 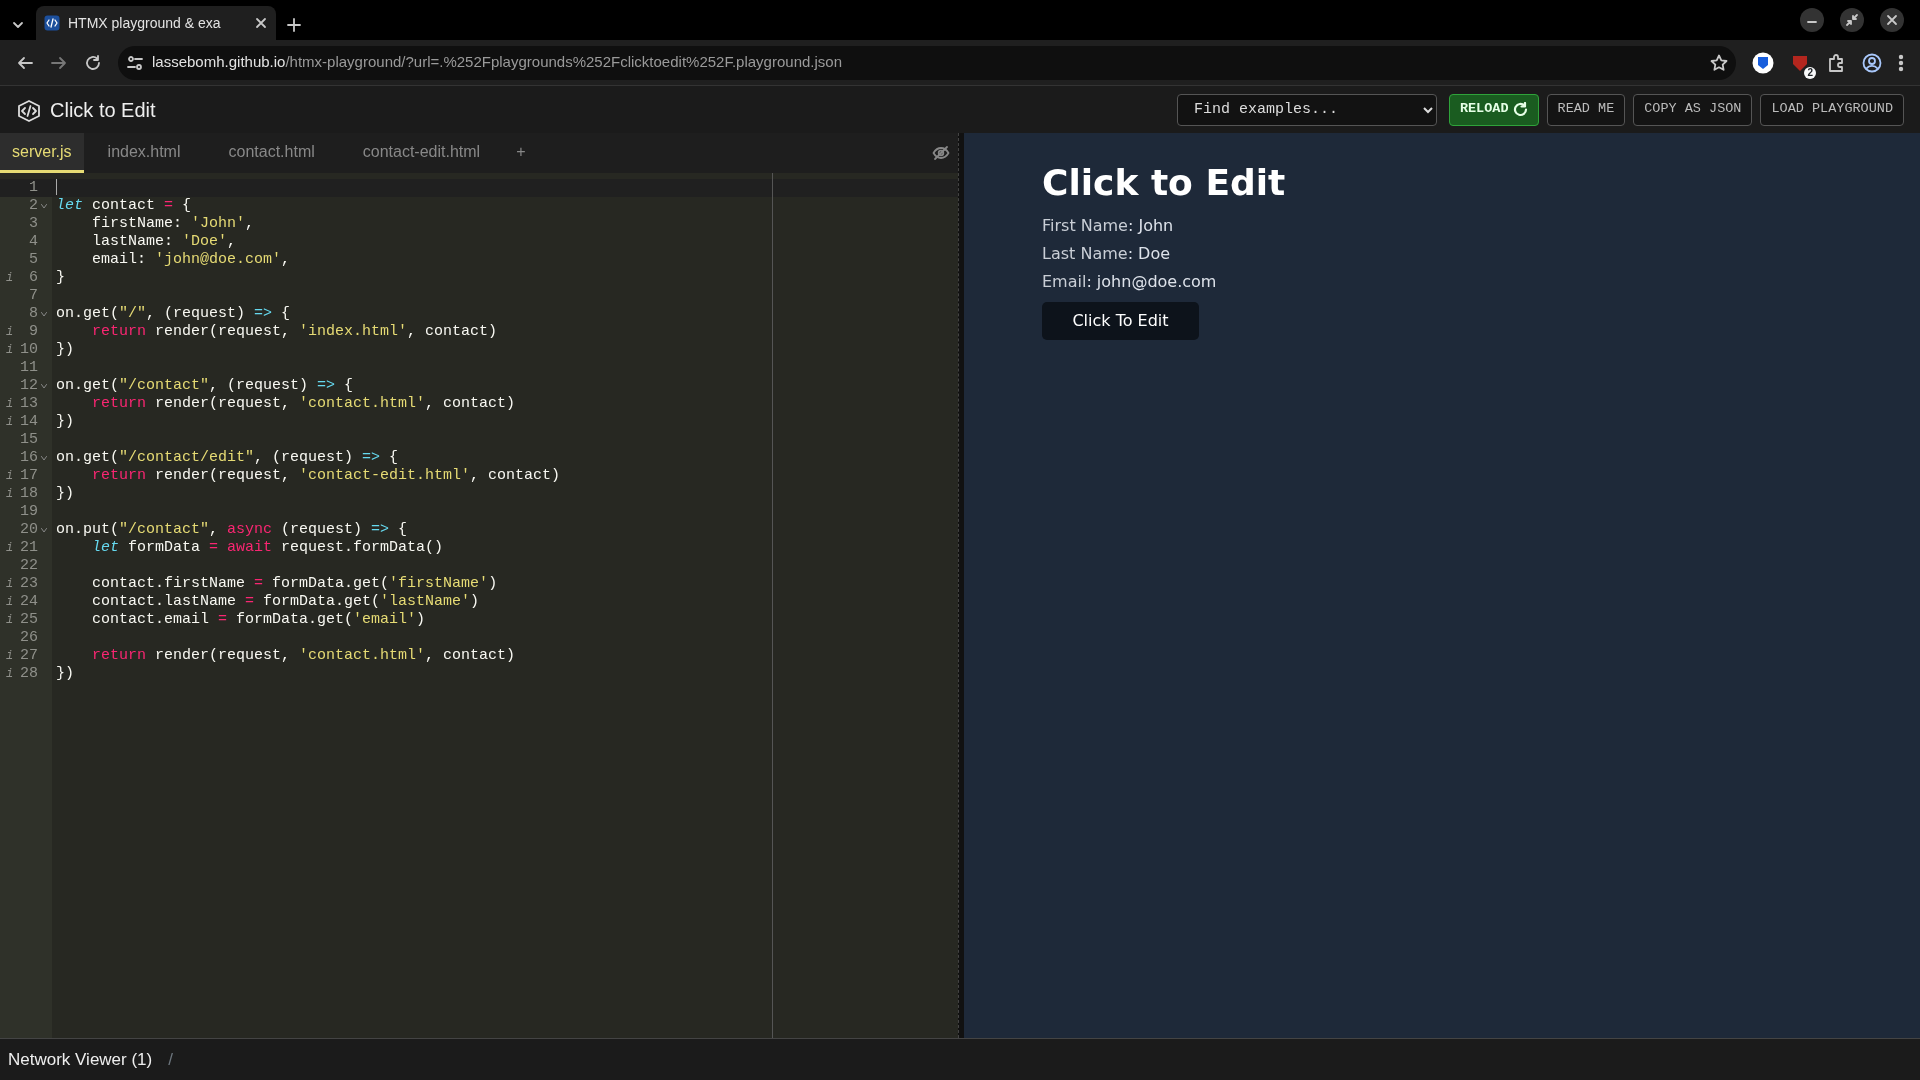 I want to click on line-number: 6, so click(x=33, y=278).